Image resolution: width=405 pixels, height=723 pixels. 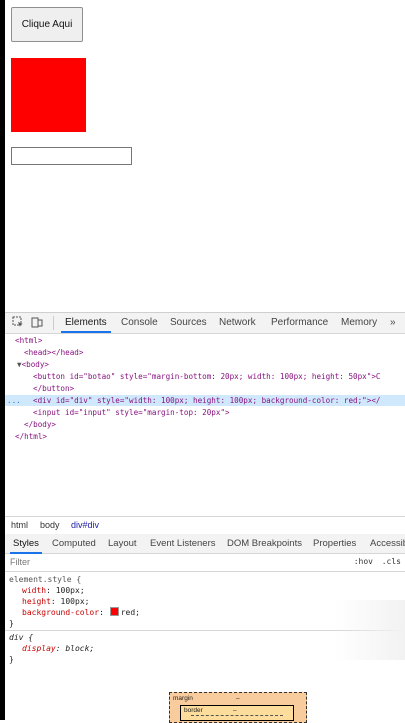 What do you see at coordinates (114, 611) in the screenshot?
I see `color-swatch-icon` at bounding box center [114, 611].